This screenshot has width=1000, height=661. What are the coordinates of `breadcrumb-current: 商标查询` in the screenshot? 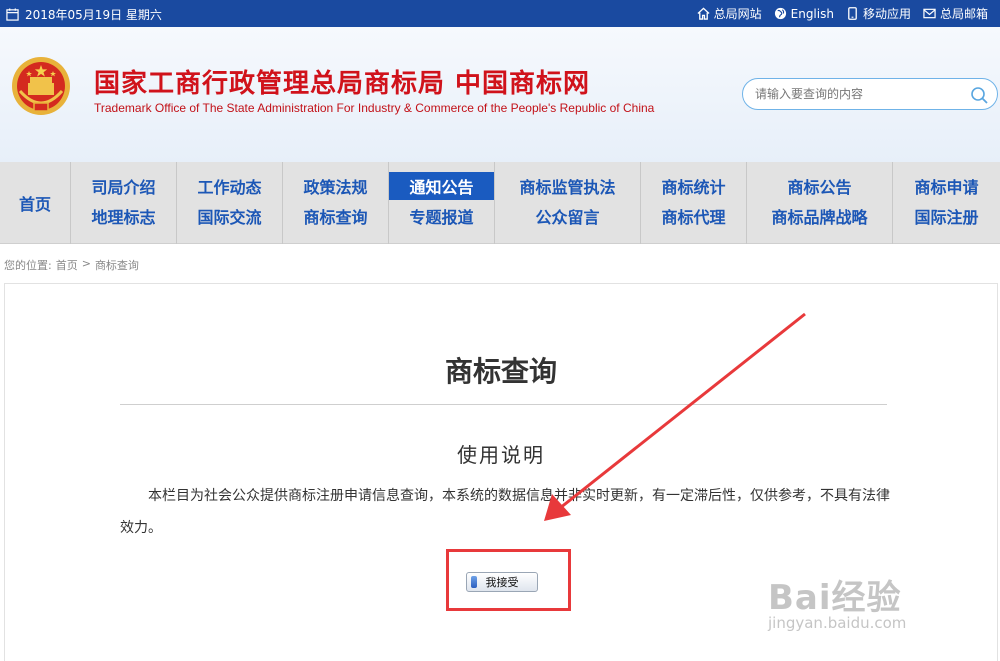 It's located at (116, 265).